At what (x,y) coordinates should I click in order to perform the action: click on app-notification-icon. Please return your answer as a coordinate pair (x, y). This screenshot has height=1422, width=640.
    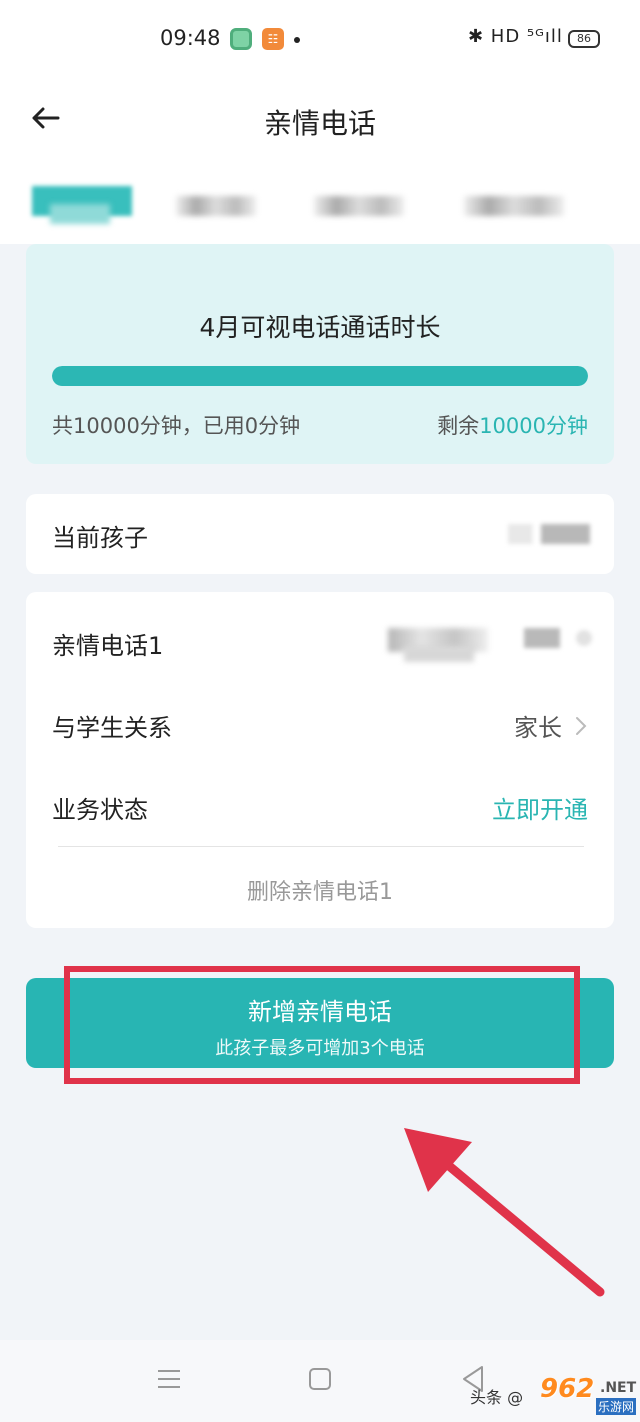
    Looking at the image, I should click on (241, 39).